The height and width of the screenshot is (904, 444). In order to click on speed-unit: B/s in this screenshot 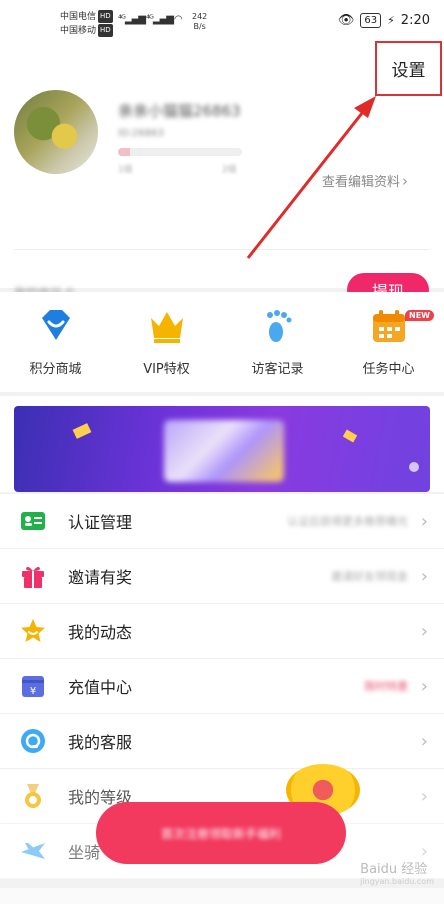, I will do `click(199, 26)`.